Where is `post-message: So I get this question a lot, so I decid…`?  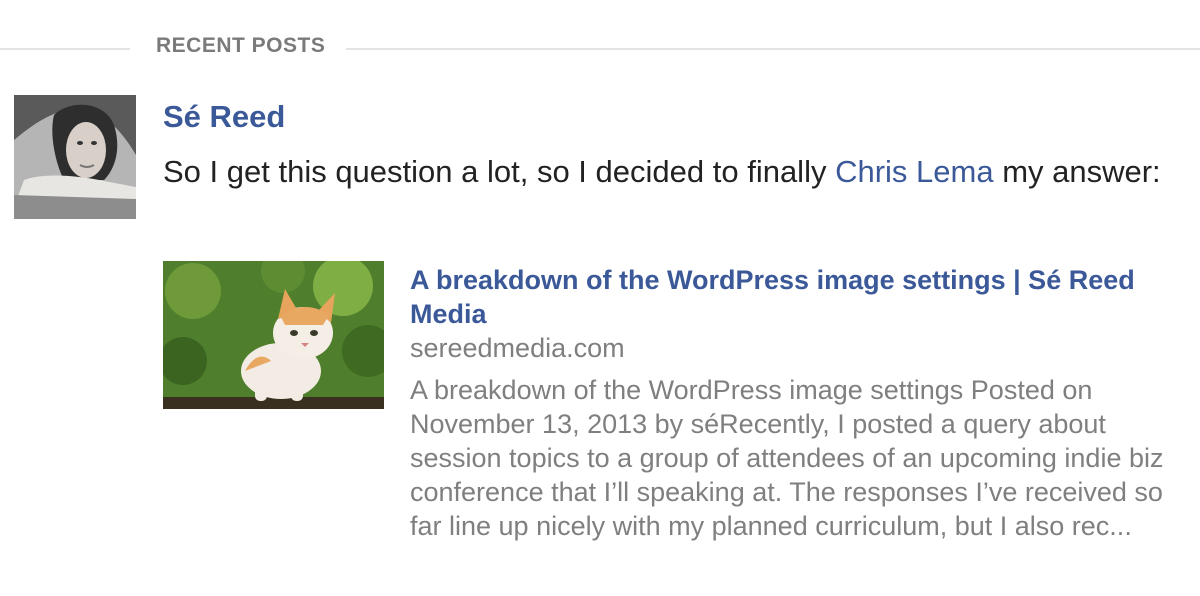 post-message: So I get this question a lot, so I decid… is located at coordinates (673, 171).